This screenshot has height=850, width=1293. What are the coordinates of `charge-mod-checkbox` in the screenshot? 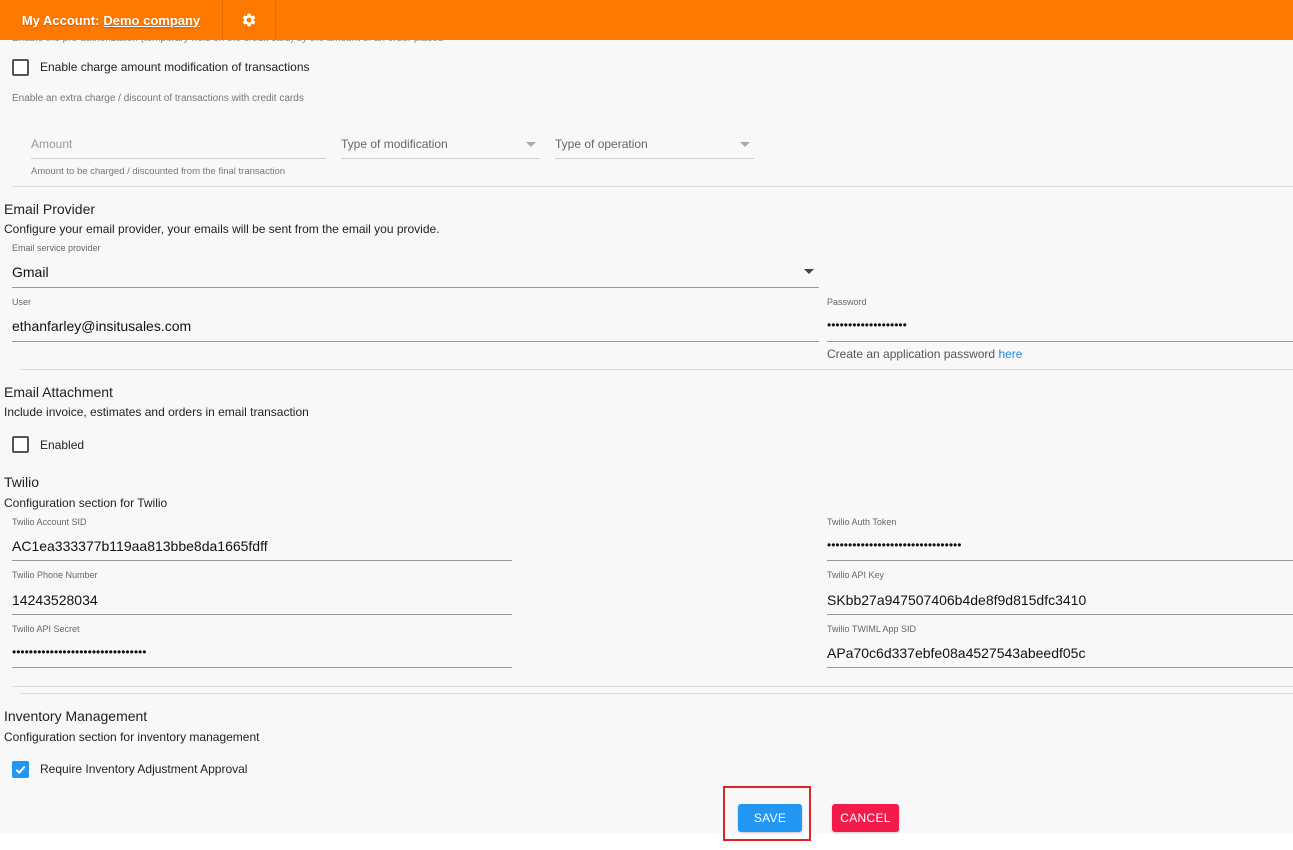 It's located at (20, 67).